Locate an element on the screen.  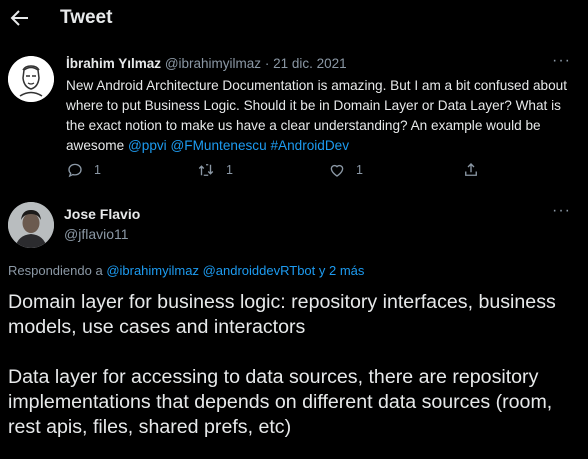
share-button is located at coordinates (476, 170).